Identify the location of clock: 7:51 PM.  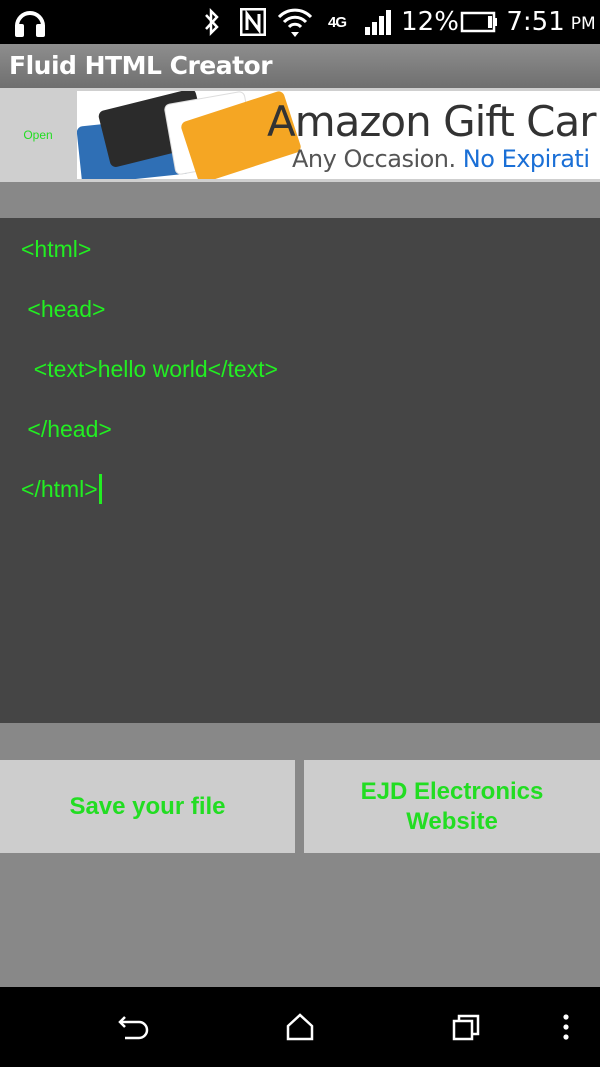
(551, 22).